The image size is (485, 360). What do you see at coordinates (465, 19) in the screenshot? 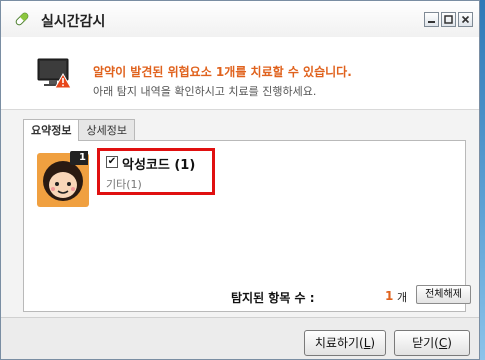
I see `close-icon` at bounding box center [465, 19].